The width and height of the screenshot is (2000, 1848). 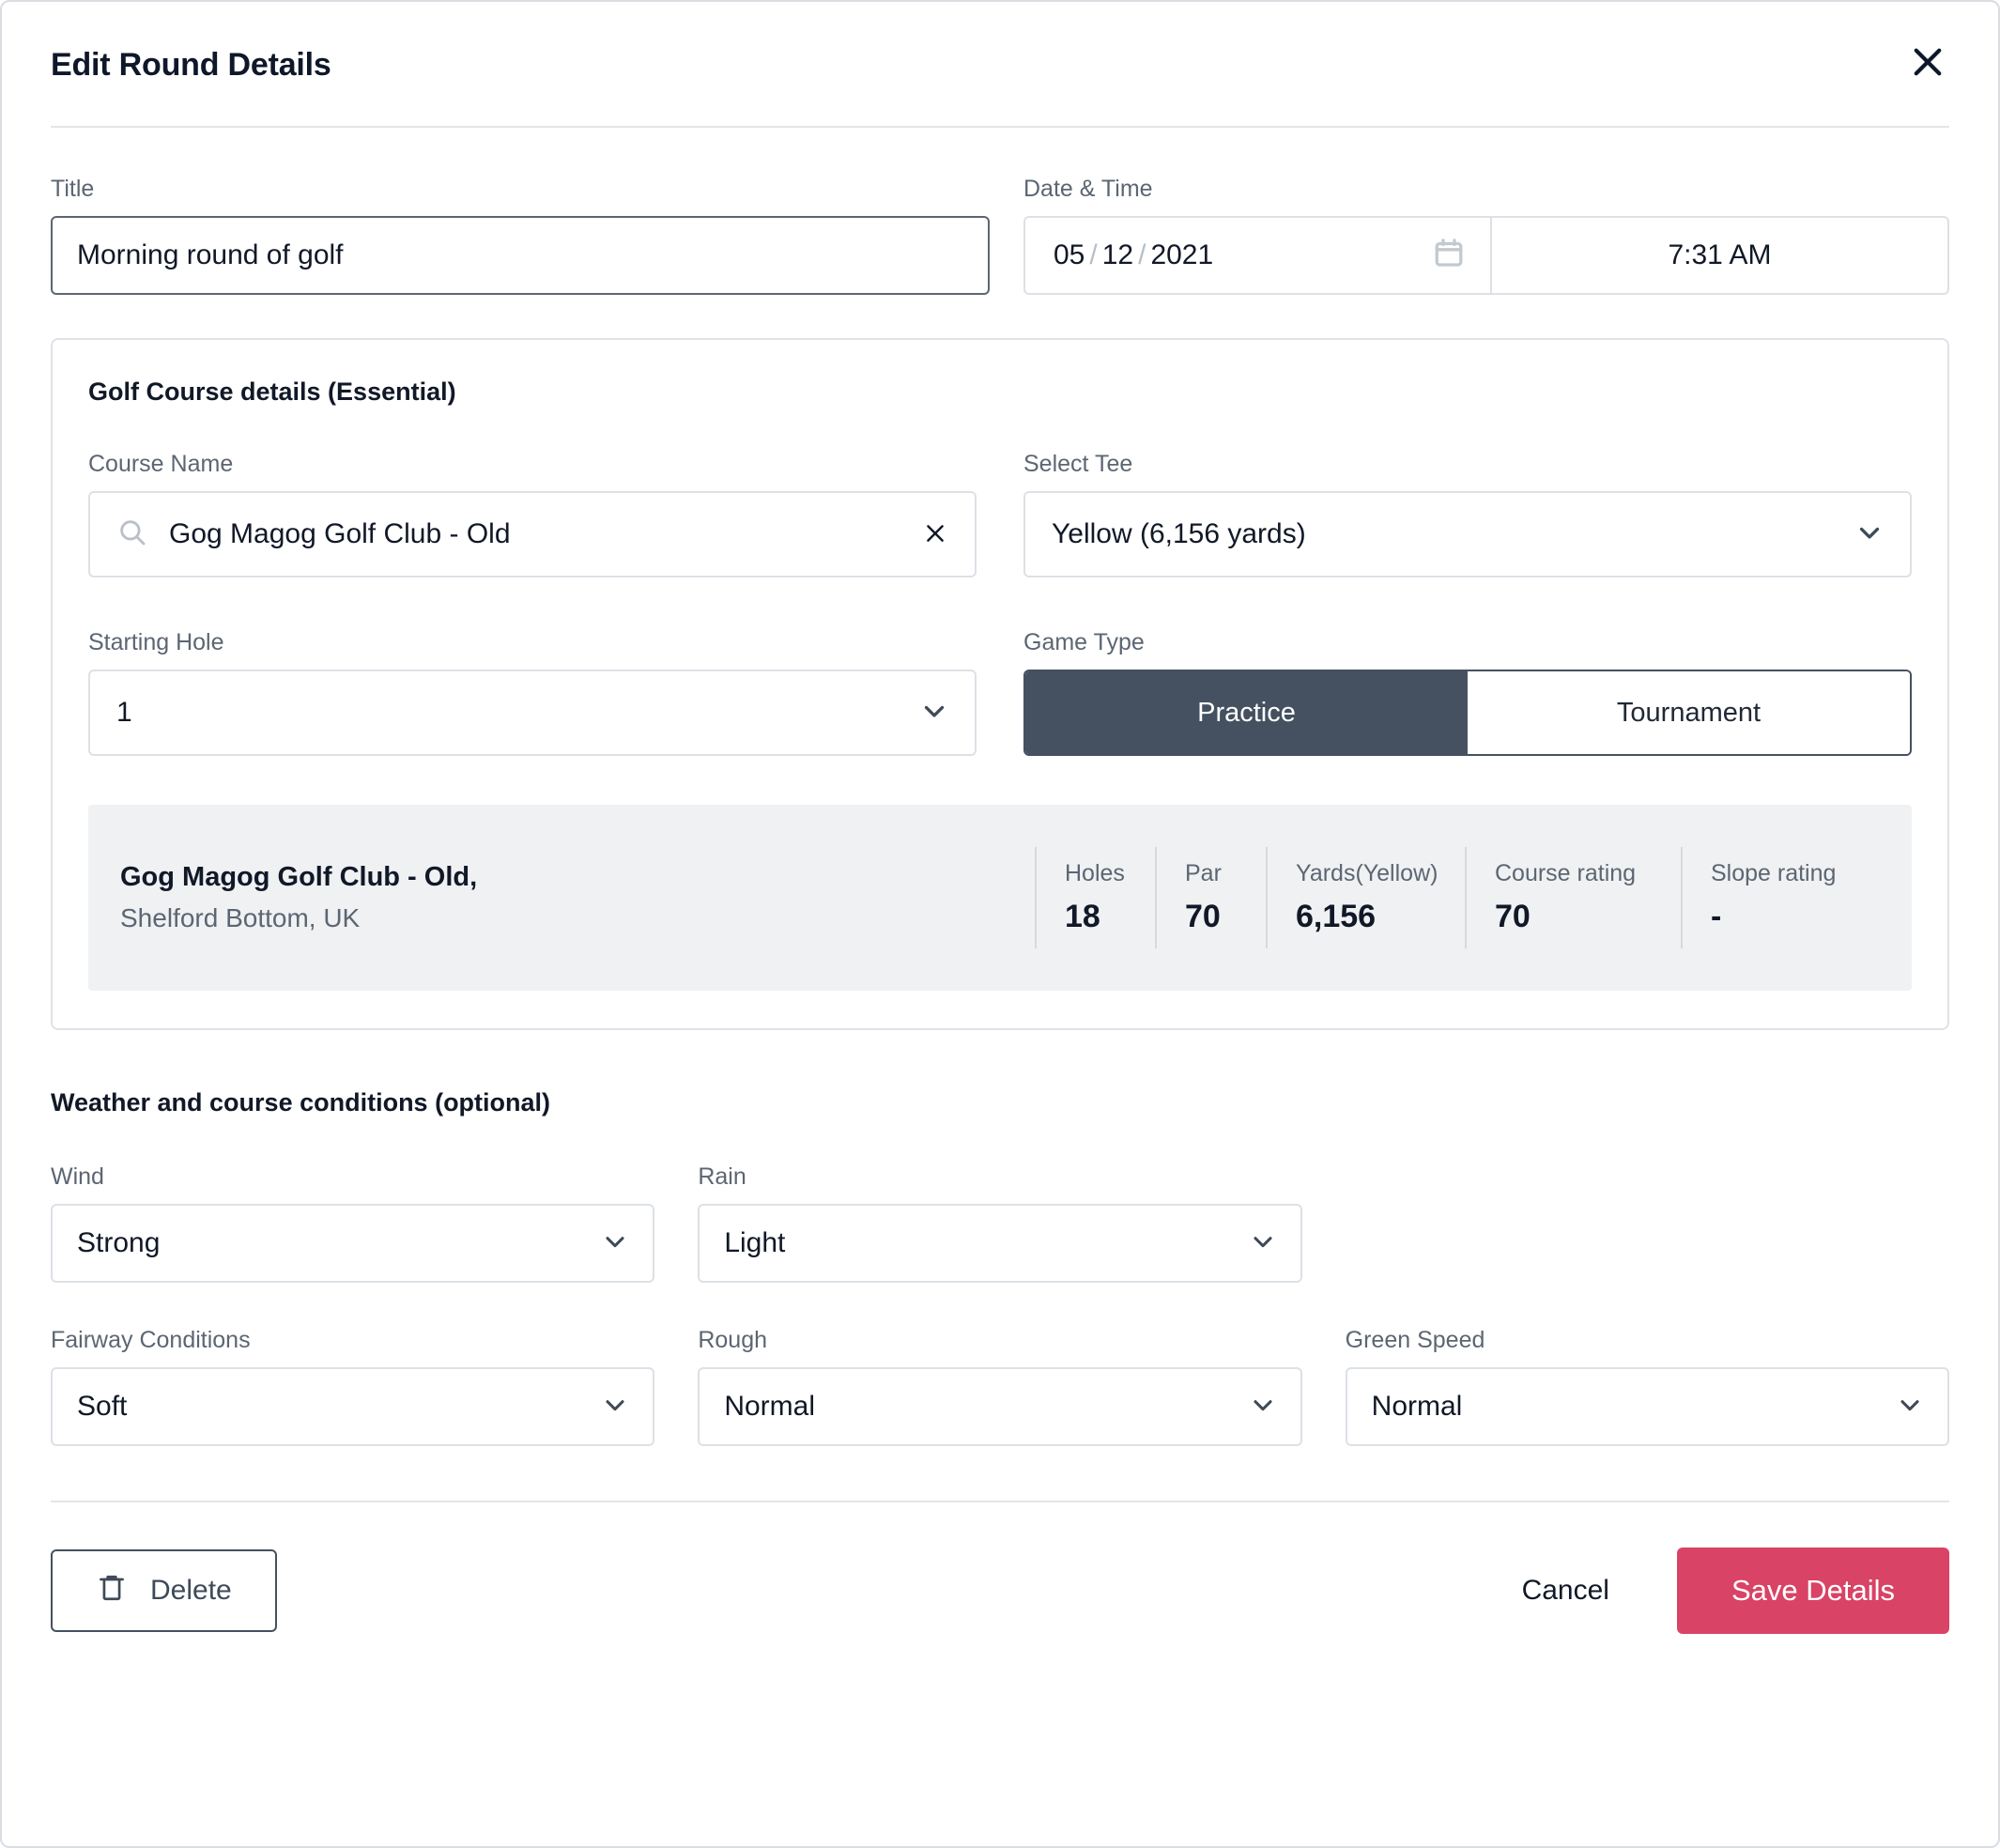 I want to click on game-type-option-practice: Practice, so click(x=1246, y=712).